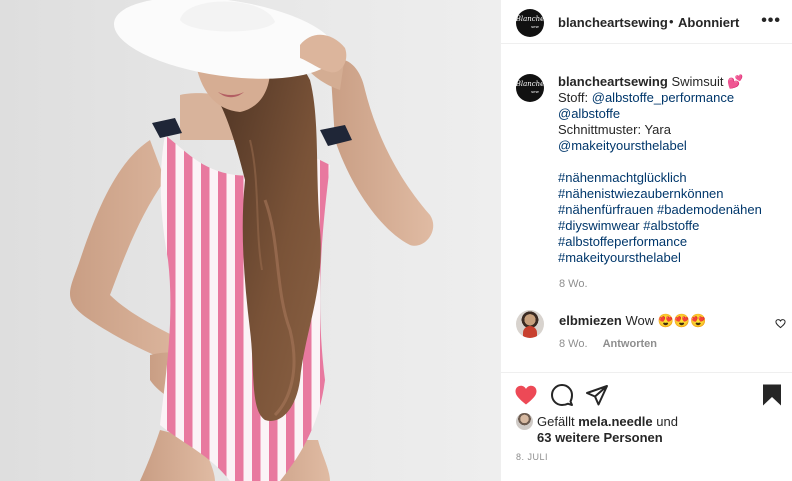 The image size is (792, 481). I want to click on mention-link: @albstoffe_performance, so click(663, 97).